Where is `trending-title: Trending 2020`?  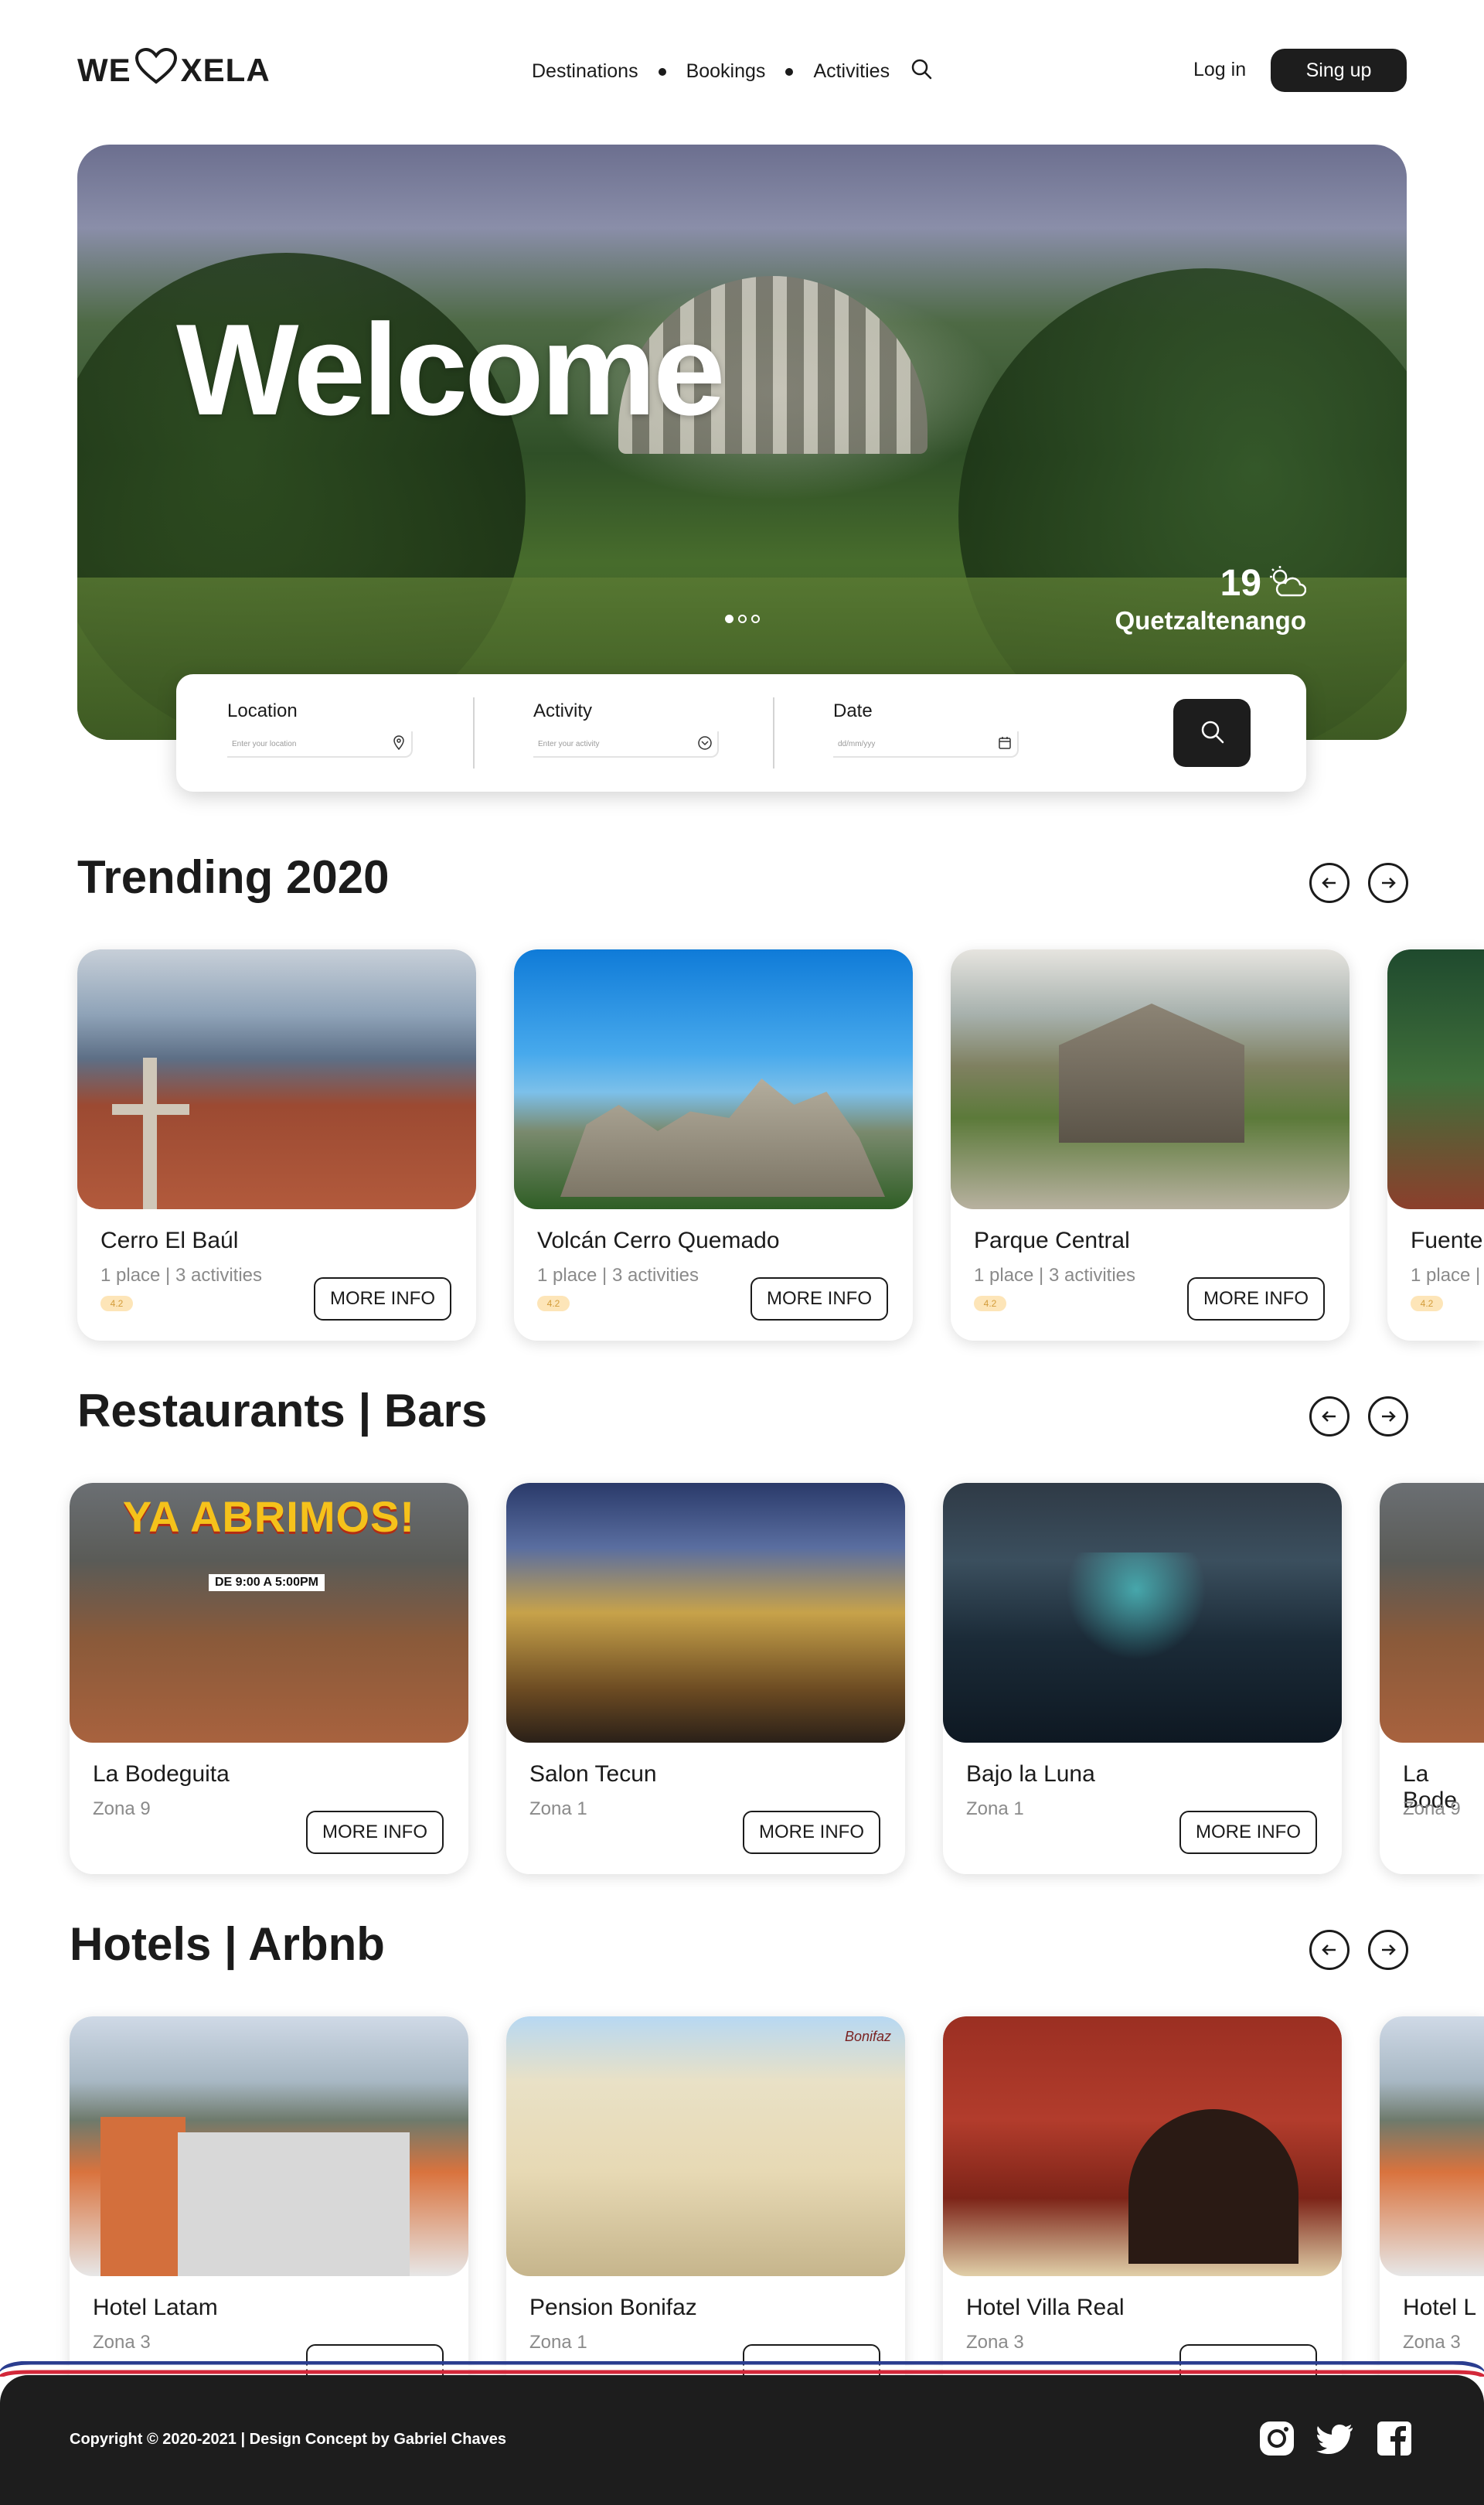
trending-title: Trending 2020 is located at coordinates (233, 877).